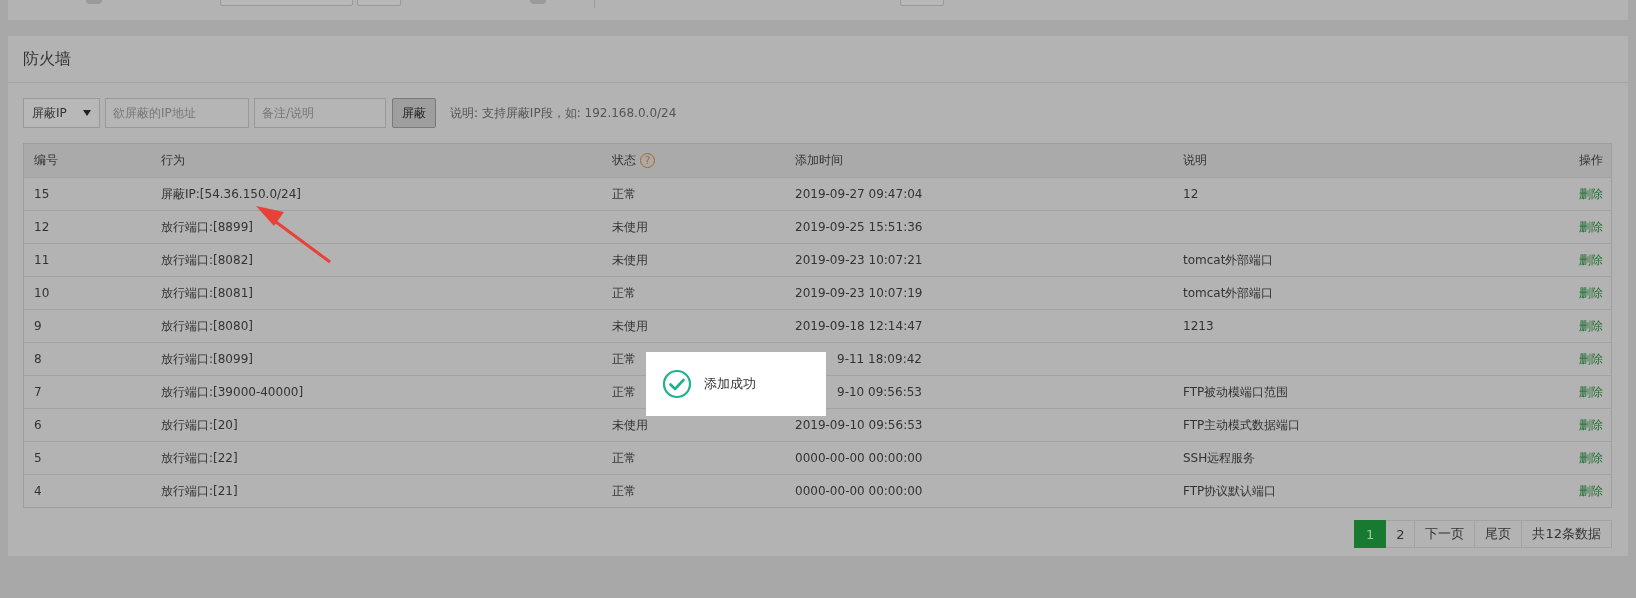 This screenshot has width=1636, height=598. What do you see at coordinates (858, 260) in the screenshot?
I see `table-cell-text: 2019-09-23 10:07:21` at bounding box center [858, 260].